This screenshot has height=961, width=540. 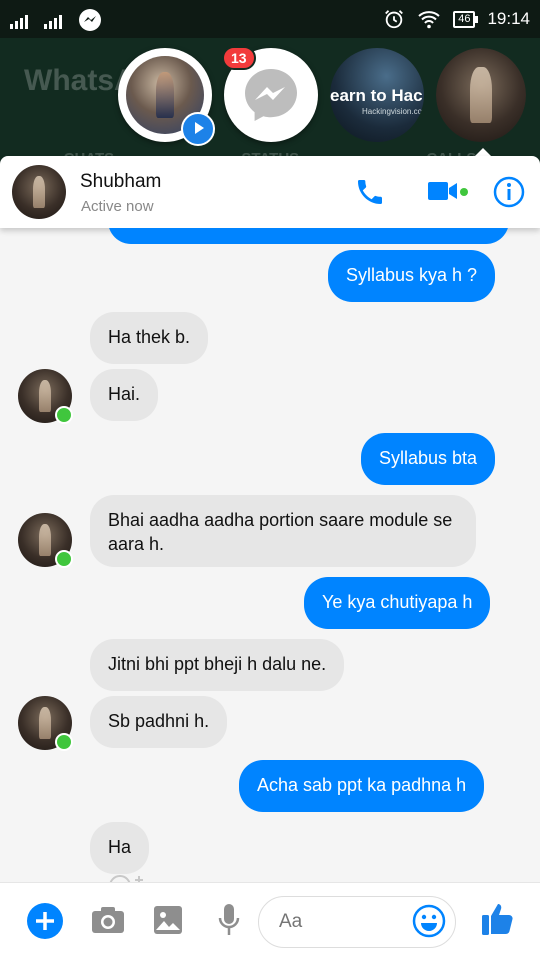 I want to click on chat-head-story: earn to Hac Hackingvision.com, so click(x=377, y=95).